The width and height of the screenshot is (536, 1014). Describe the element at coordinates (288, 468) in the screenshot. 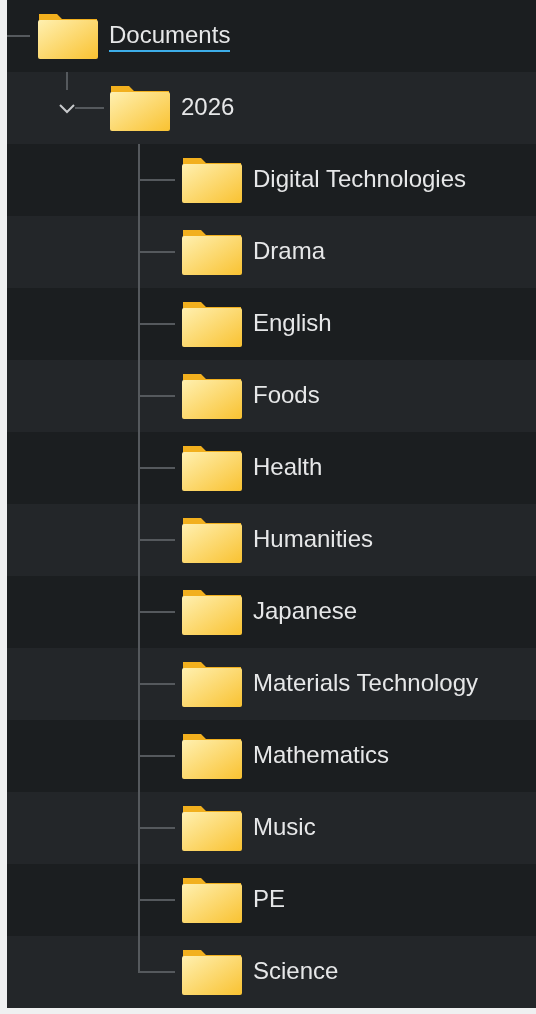

I see `folder-name: Health` at that location.